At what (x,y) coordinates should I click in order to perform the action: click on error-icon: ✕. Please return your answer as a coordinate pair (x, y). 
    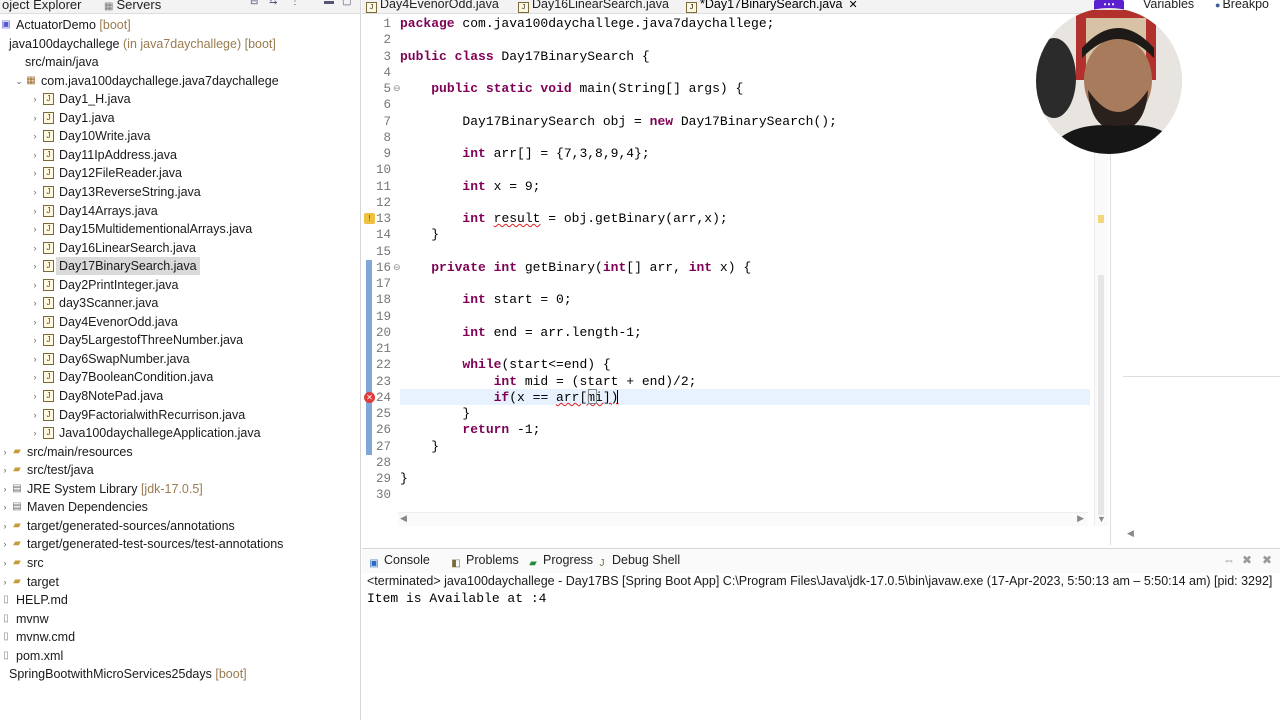
    Looking at the image, I should click on (369, 397).